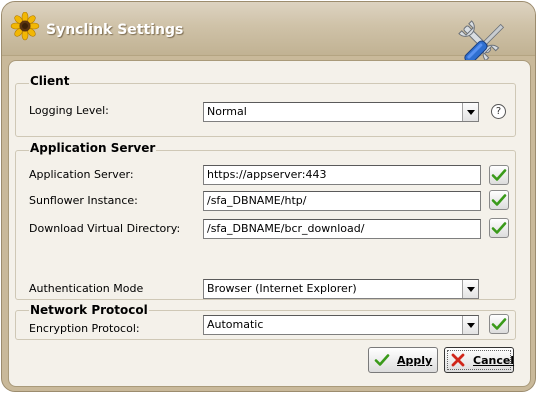  I want to click on client-group-title: Client, so click(50, 81).